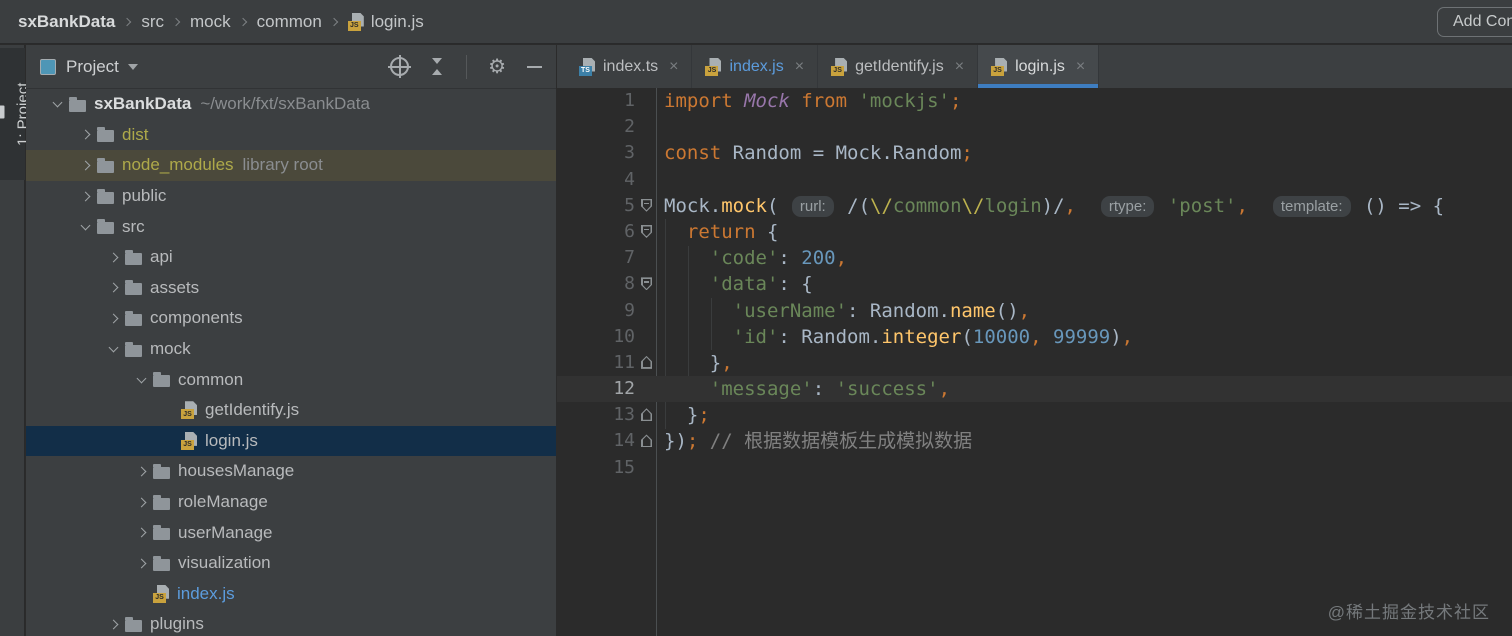  Describe the element at coordinates (1034, 468) in the screenshot. I see `code-line-15: 15` at that location.